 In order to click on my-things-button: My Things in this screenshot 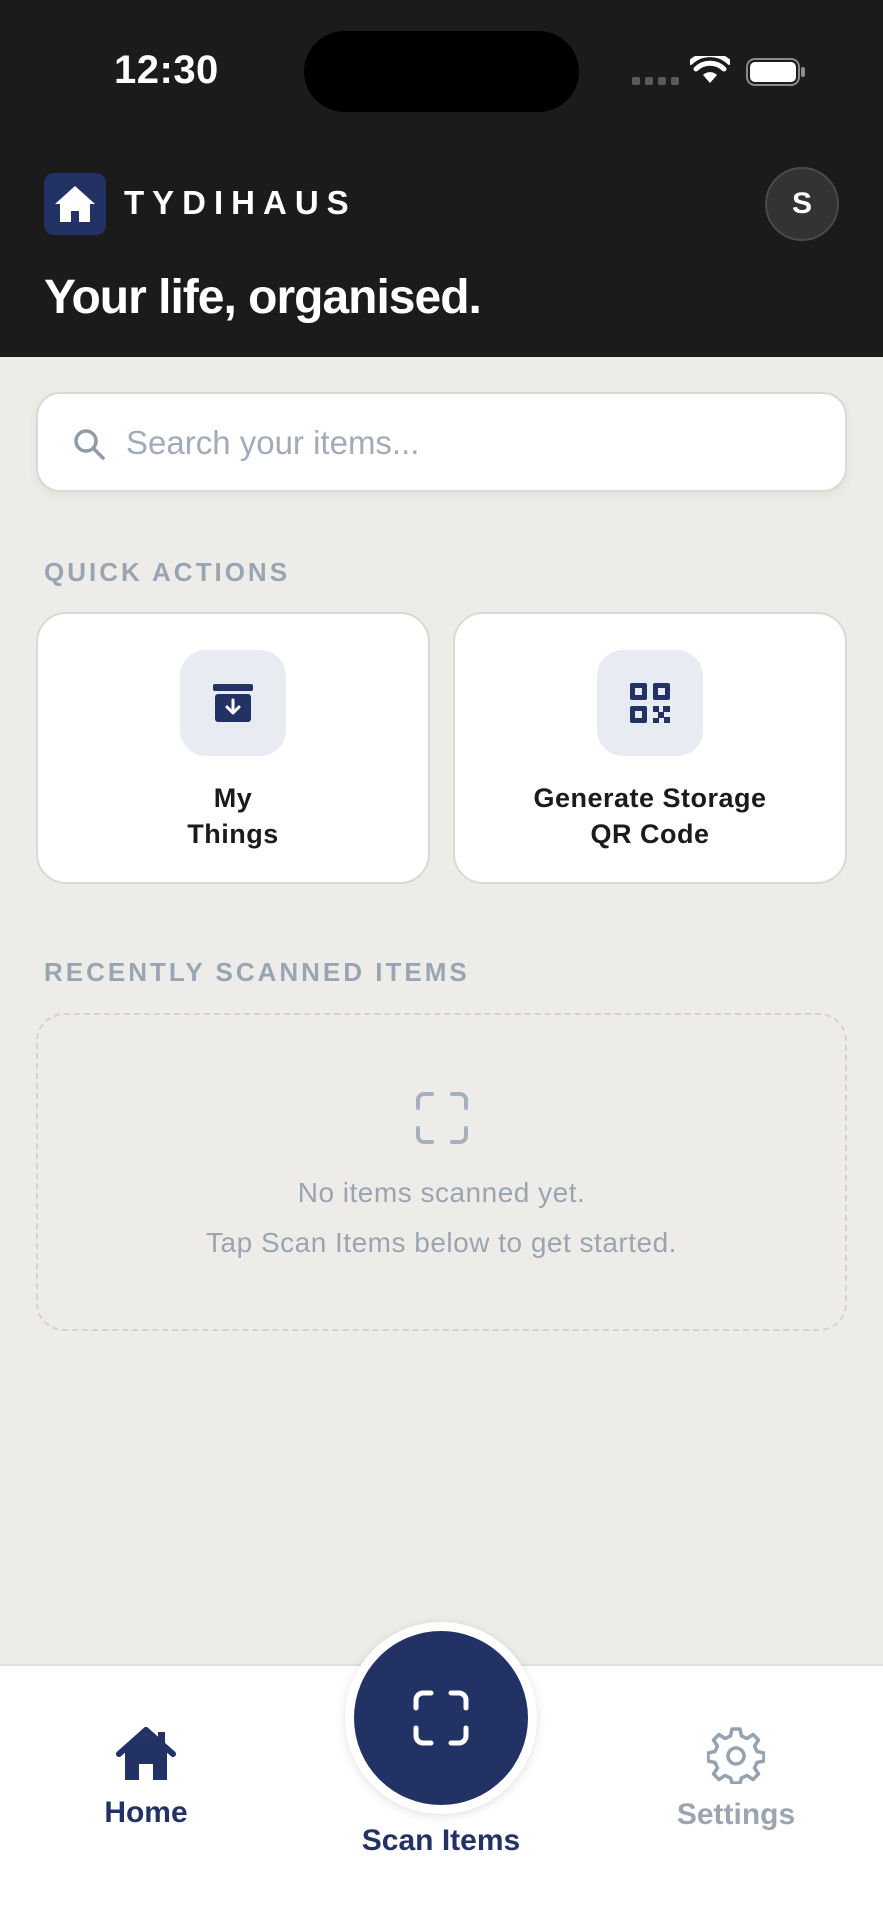, I will do `click(233, 748)`.